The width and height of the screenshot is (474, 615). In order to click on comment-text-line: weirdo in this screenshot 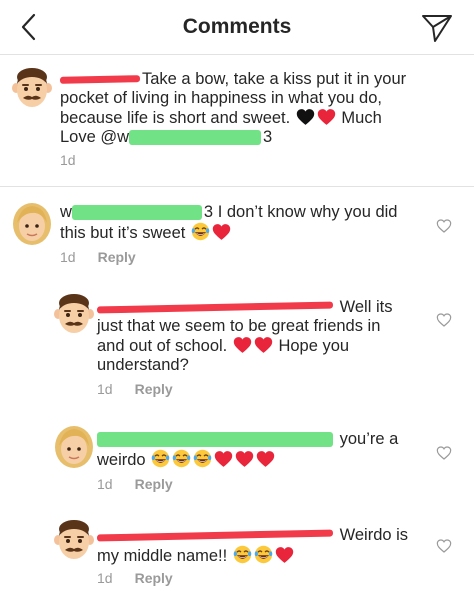, I will do `click(121, 460)`.